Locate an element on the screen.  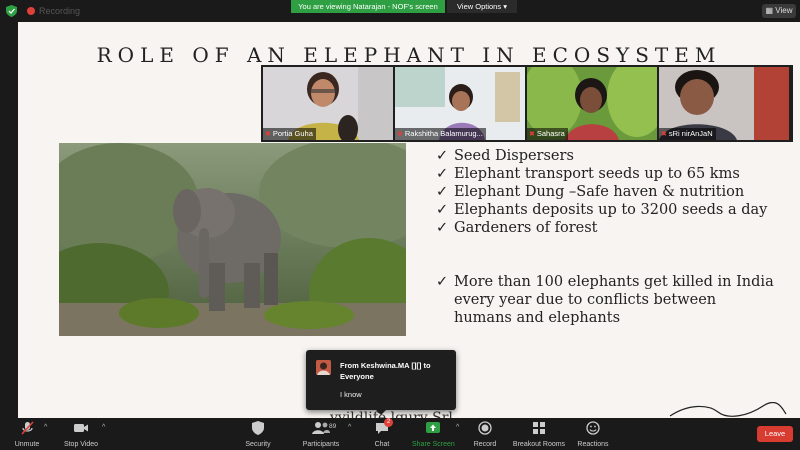
conflict-line: every year due to conflicts between is located at coordinates (585, 300).